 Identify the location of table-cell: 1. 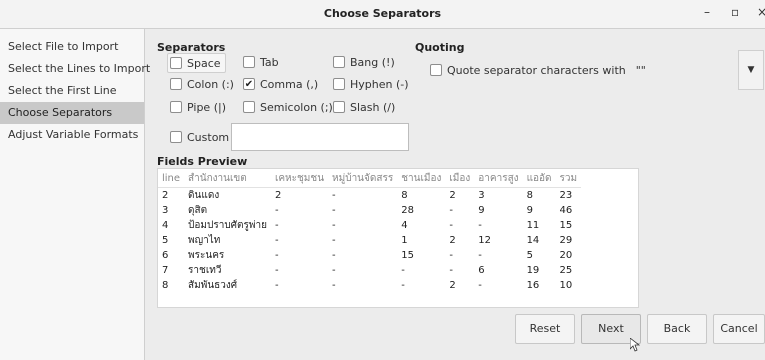
(404, 240).